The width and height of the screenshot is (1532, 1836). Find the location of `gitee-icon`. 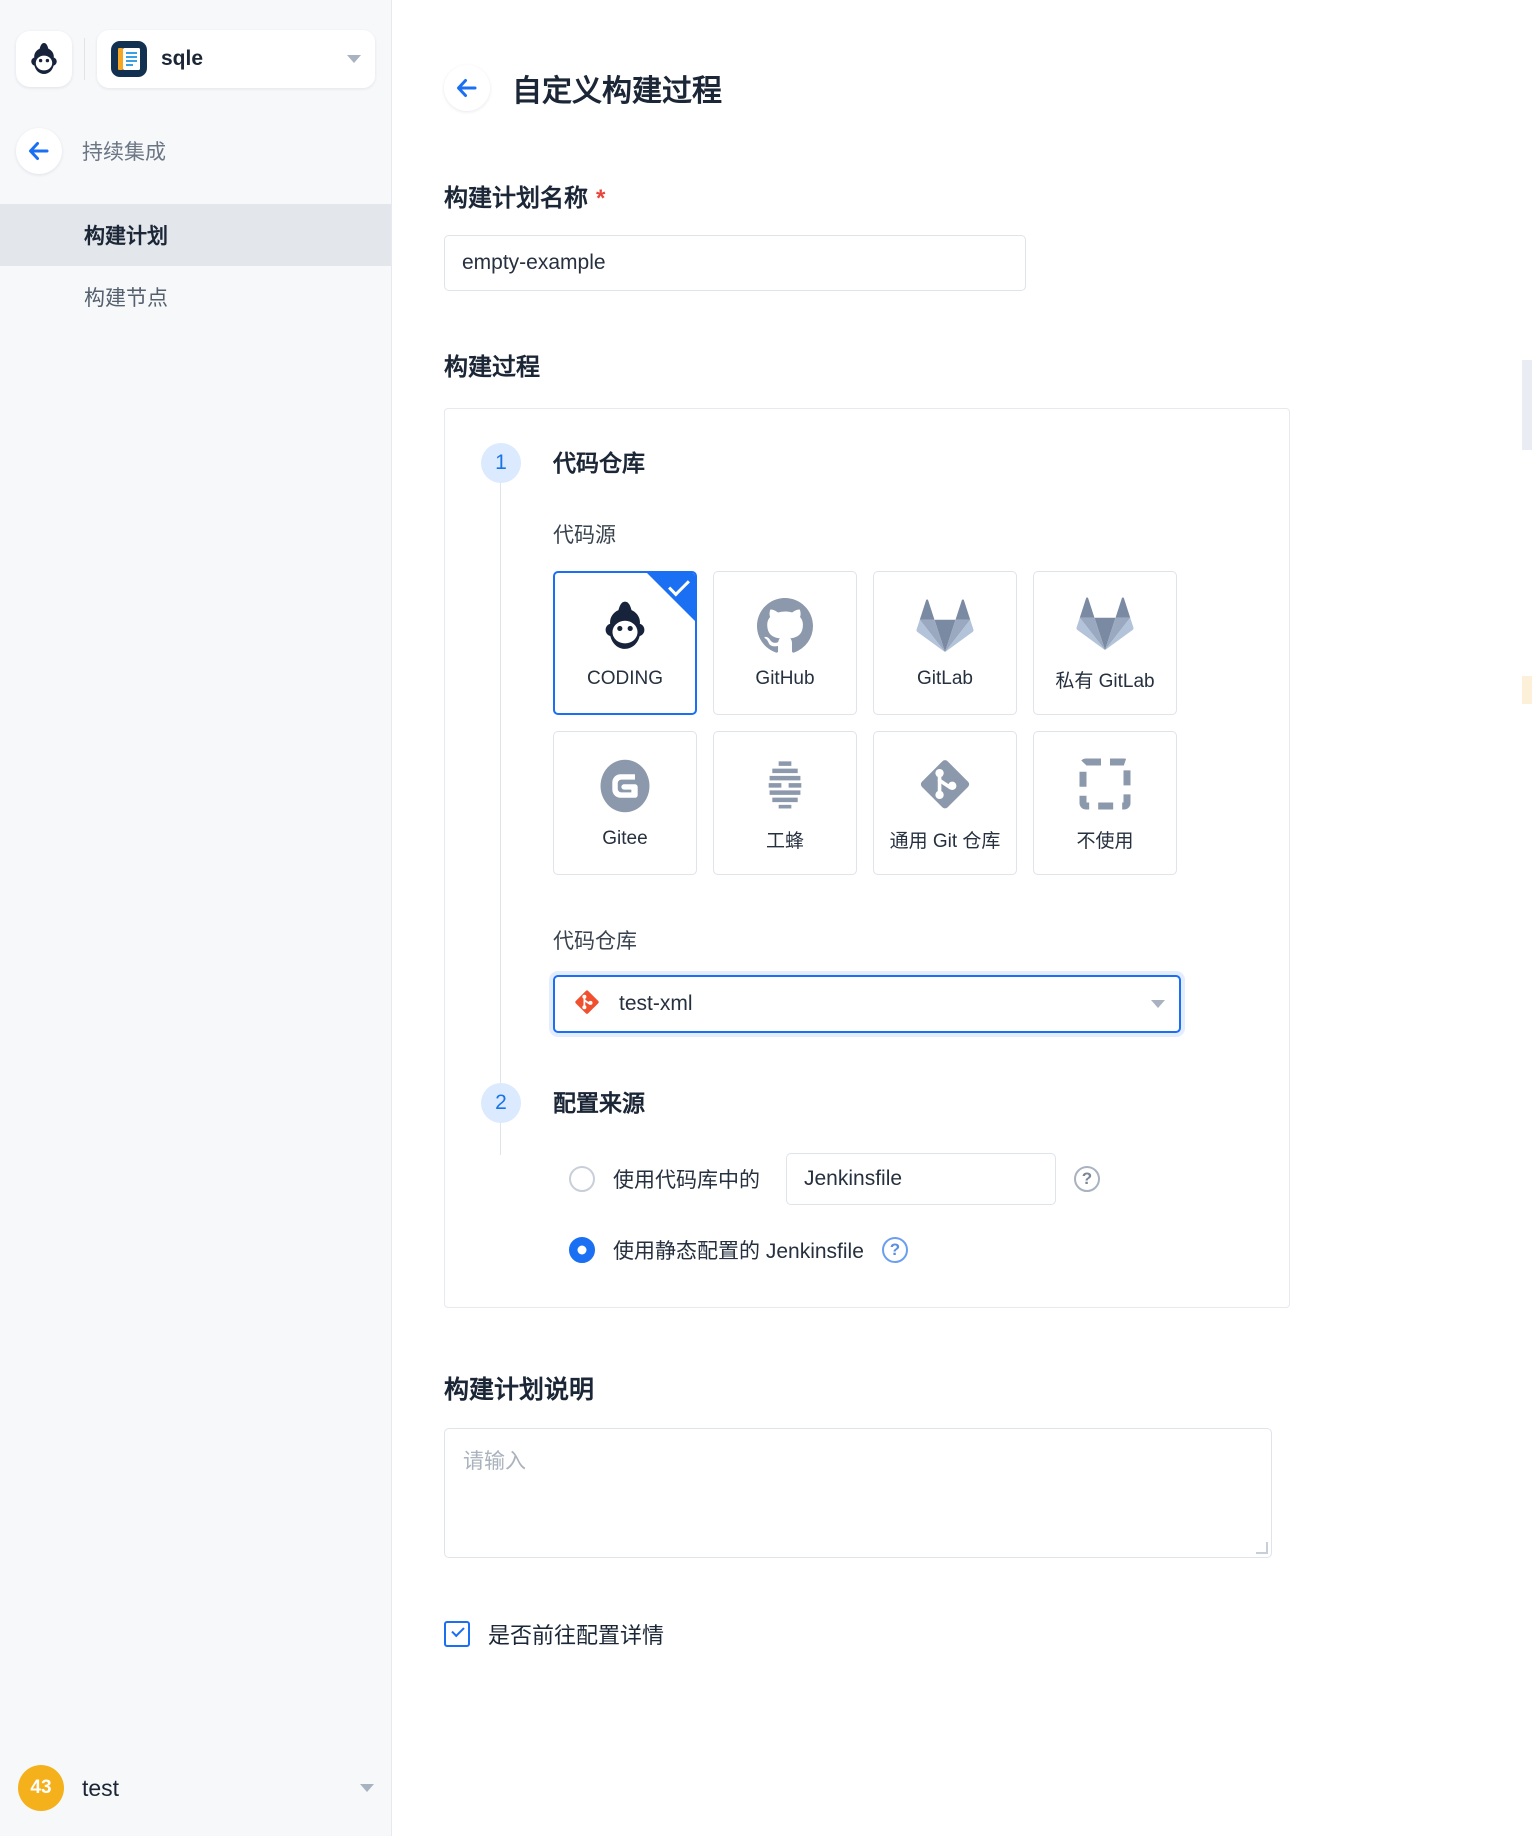

gitee-icon is located at coordinates (625, 786).